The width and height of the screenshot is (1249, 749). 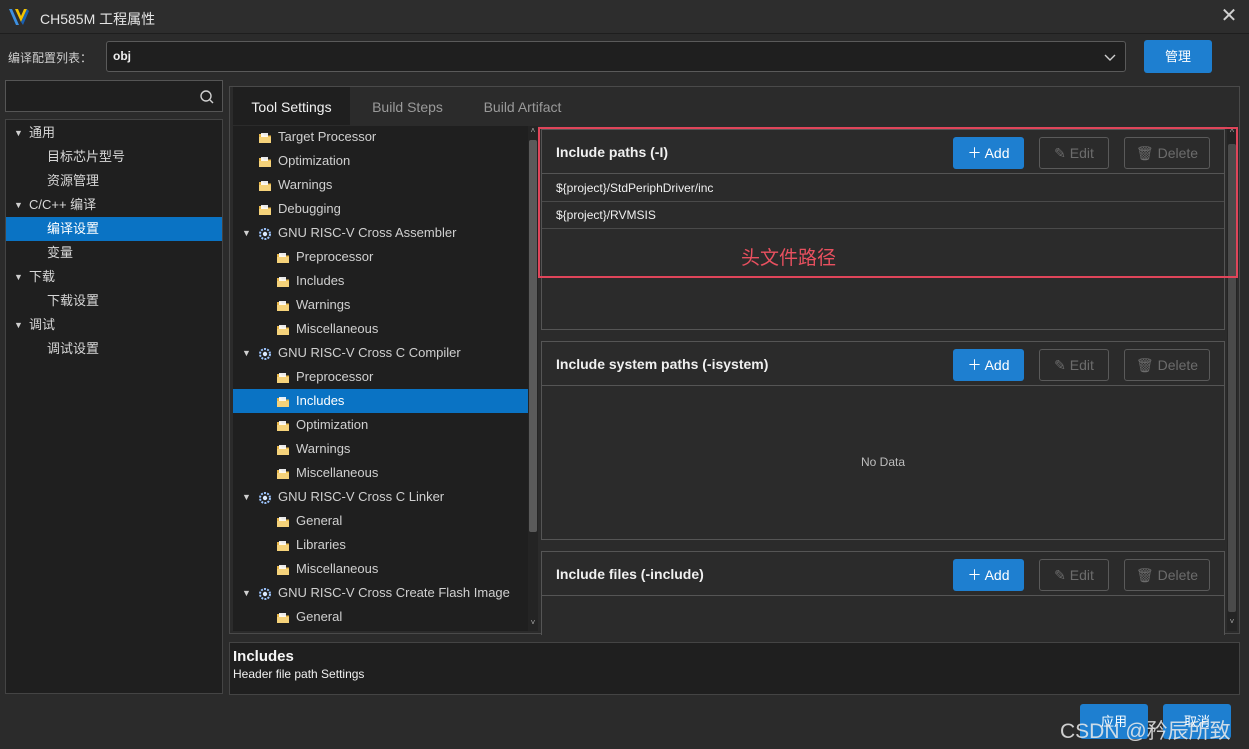 What do you see at coordinates (533, 336) in the screenshot?
I see `tree-scrollbar-thumb` at bounding box center [533, 336].